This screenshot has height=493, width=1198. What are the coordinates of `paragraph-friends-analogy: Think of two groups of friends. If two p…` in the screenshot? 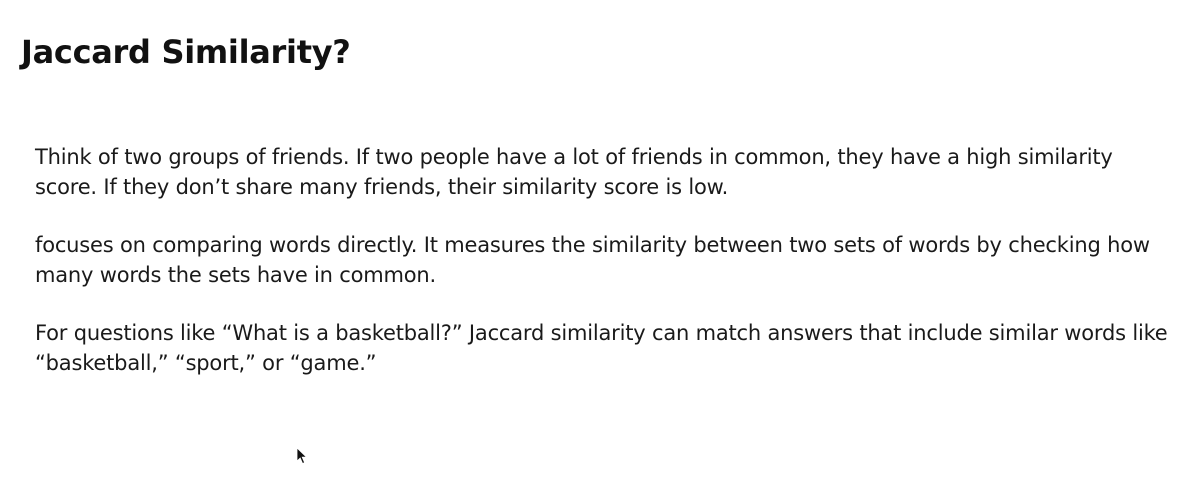 It's located at (574, 172).